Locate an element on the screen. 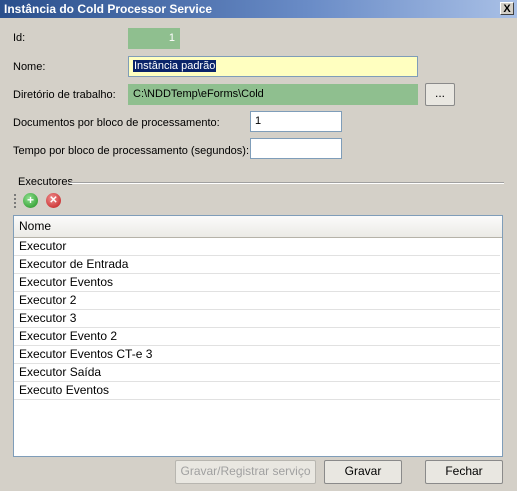 The height and width of the screenshot is (491, 517). table-row: Executor 2 is located at coordinates (257, 301).